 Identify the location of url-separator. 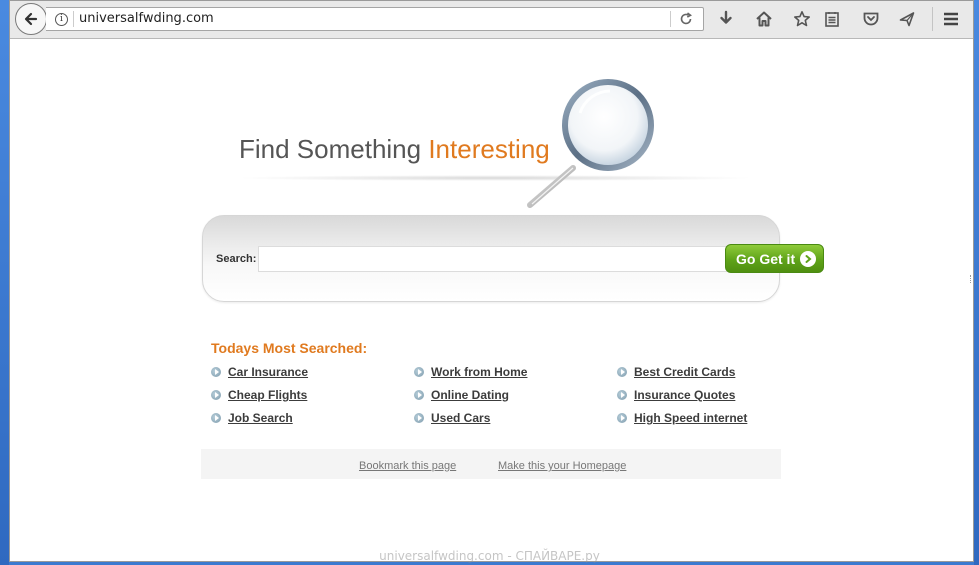
(73, 19).